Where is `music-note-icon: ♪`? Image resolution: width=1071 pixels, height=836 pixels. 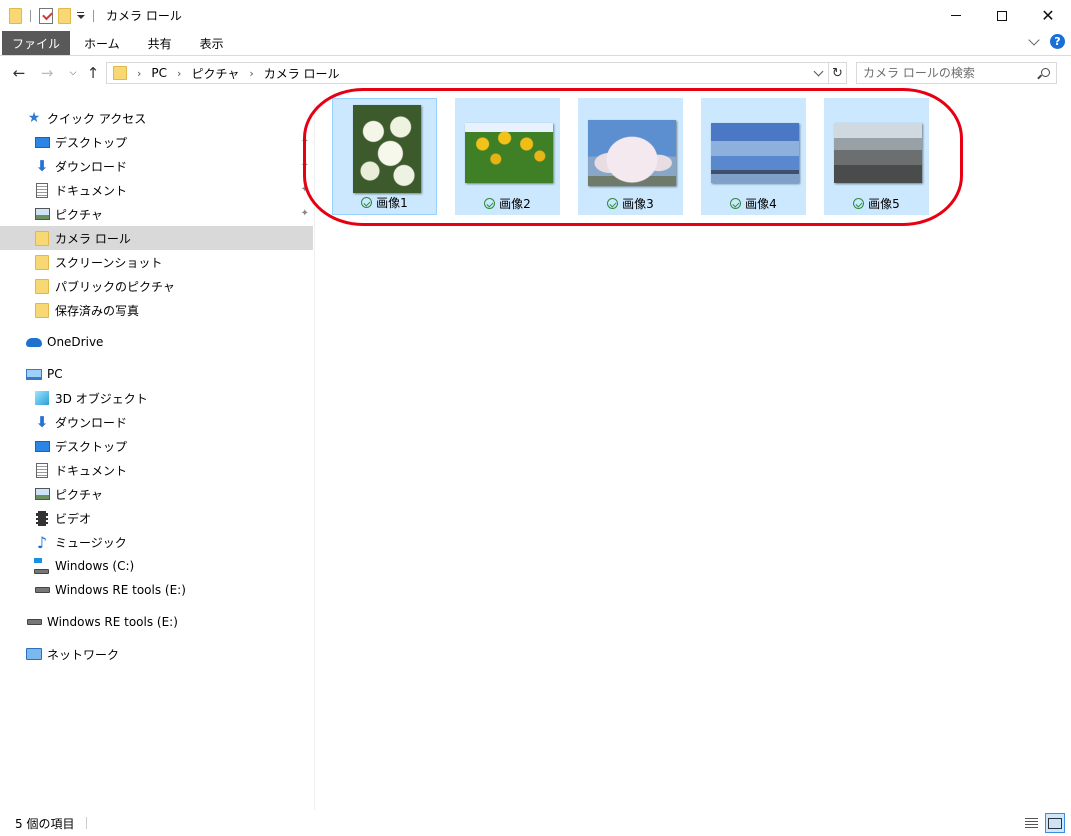 music-note-icon: ♪ is located at coordinates (42, 542).